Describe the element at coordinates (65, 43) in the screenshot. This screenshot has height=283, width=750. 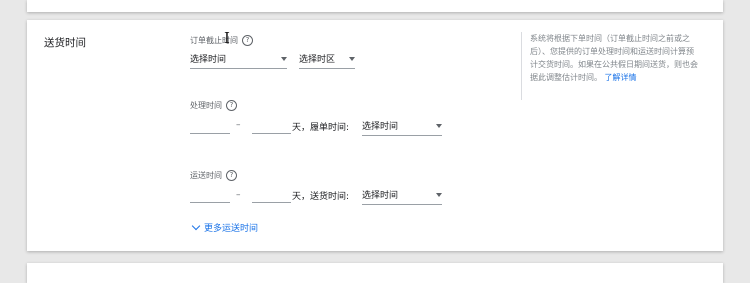
I see `section-title: 送货时间` at that location.